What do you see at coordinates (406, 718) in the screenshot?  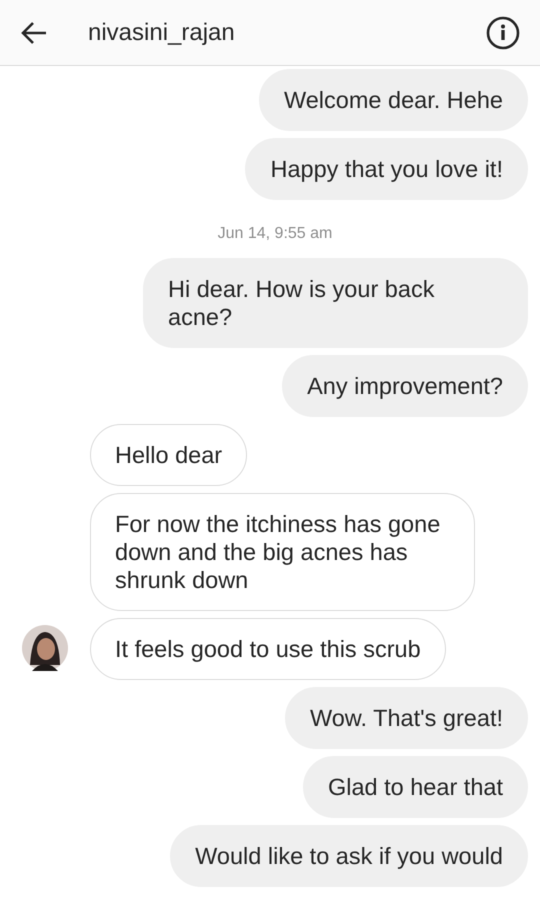 I see `message-bubble: Wow. That's great!` at bounding box center [406, 718].